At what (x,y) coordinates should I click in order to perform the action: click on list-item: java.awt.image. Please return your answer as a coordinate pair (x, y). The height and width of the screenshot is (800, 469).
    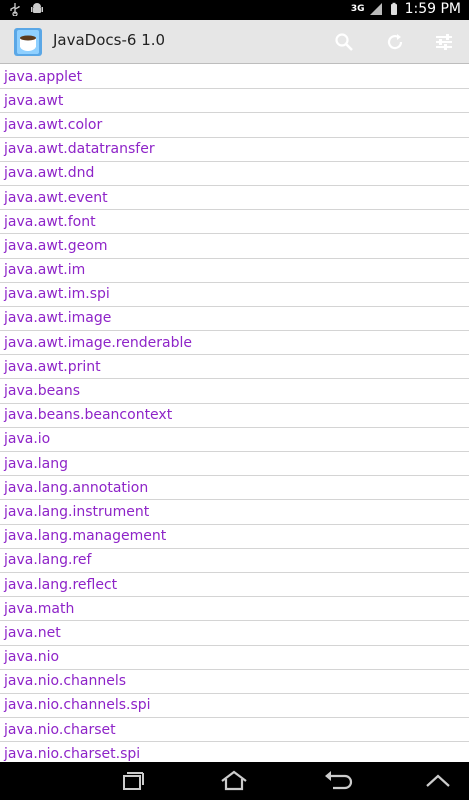
    Looking at the image, I should click on (234, 319).